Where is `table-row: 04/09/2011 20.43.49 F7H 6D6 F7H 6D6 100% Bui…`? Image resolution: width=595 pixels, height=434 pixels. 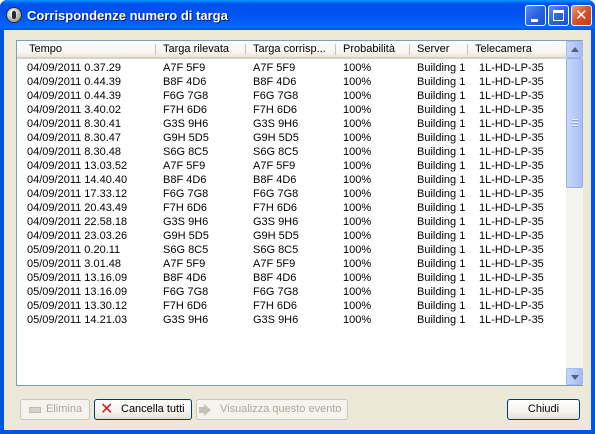 table-row: 04/09/2011 20.43.49 F7H 6D6 F7H 6D6 100% Bui… is located at coordinates (291, 208).